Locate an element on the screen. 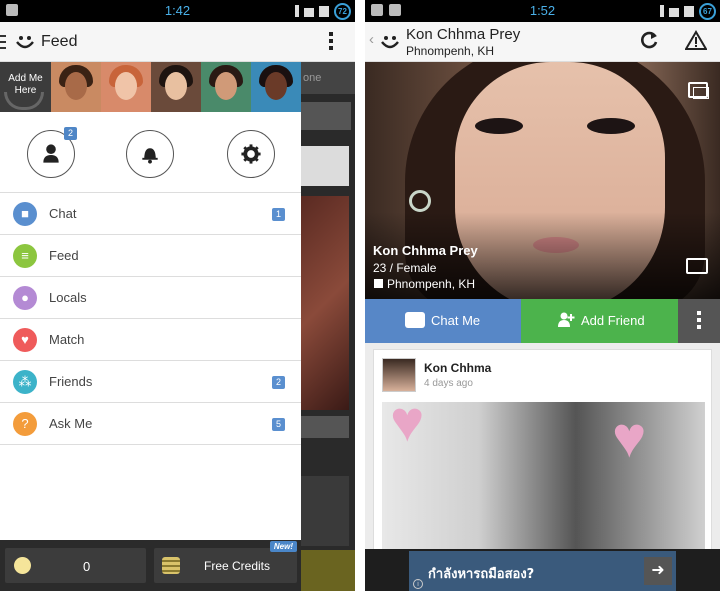  profile-age-gender: 23 / Female is located at coordinates (405, 268).